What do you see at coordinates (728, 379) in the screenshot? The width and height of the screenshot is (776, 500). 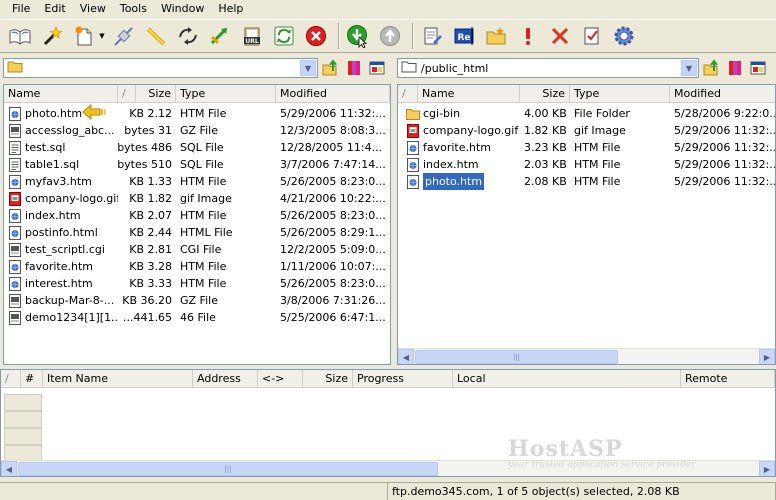 I see `column-remote: Remote` at bounding box center [728, 379].